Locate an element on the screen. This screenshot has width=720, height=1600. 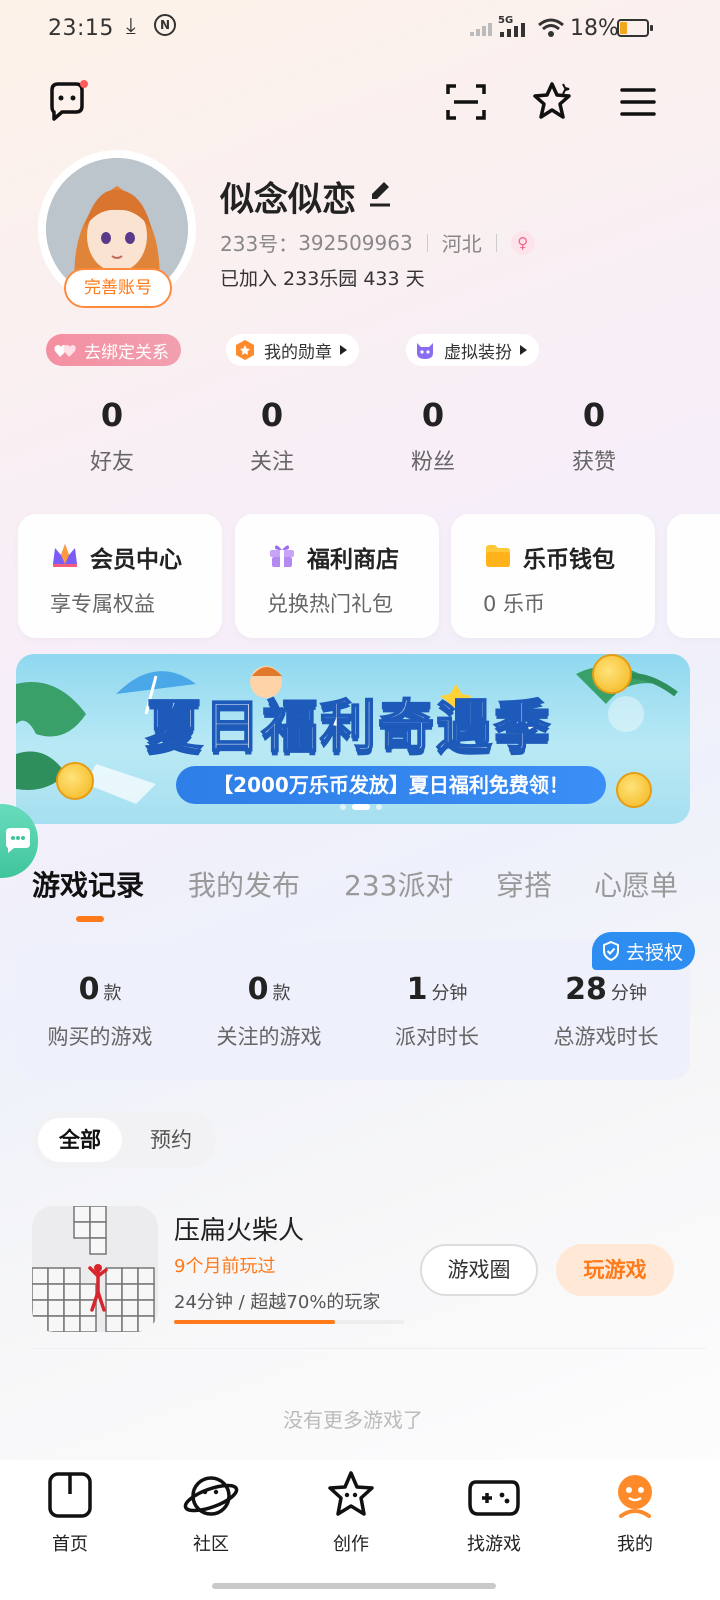
bind-relationship-chip: 去绑定关系 is located at coordinates (113, 350).